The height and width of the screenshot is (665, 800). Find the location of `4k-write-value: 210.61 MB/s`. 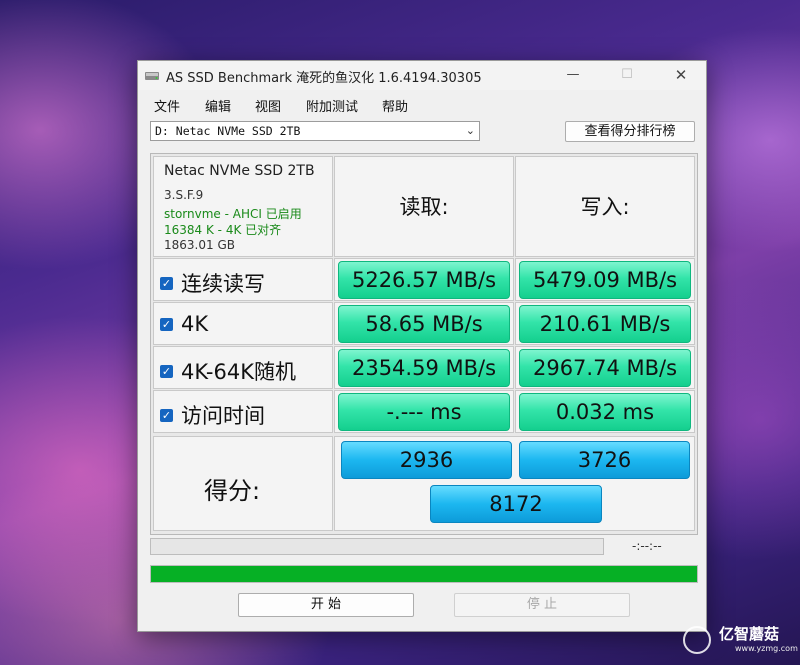

4k-write-value: 210.61 MB/s is located at coordinates (605, 324).